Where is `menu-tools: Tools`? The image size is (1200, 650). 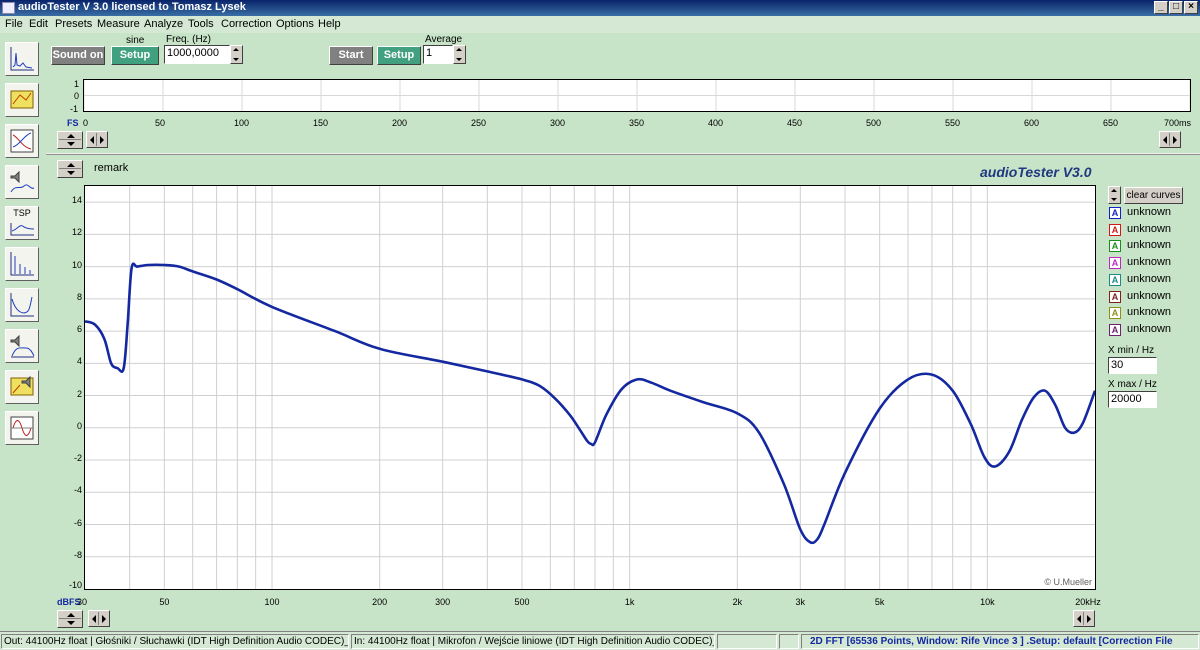
menu-tools: Tools is located at coordinates (201, 24).